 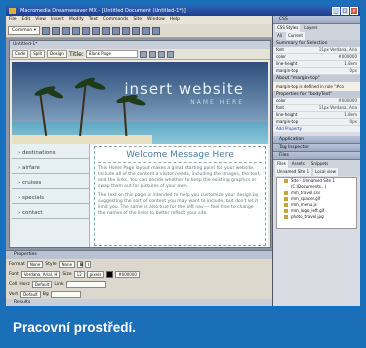 I want to click on menu-insert: Insert, so click(x=57, y=20).